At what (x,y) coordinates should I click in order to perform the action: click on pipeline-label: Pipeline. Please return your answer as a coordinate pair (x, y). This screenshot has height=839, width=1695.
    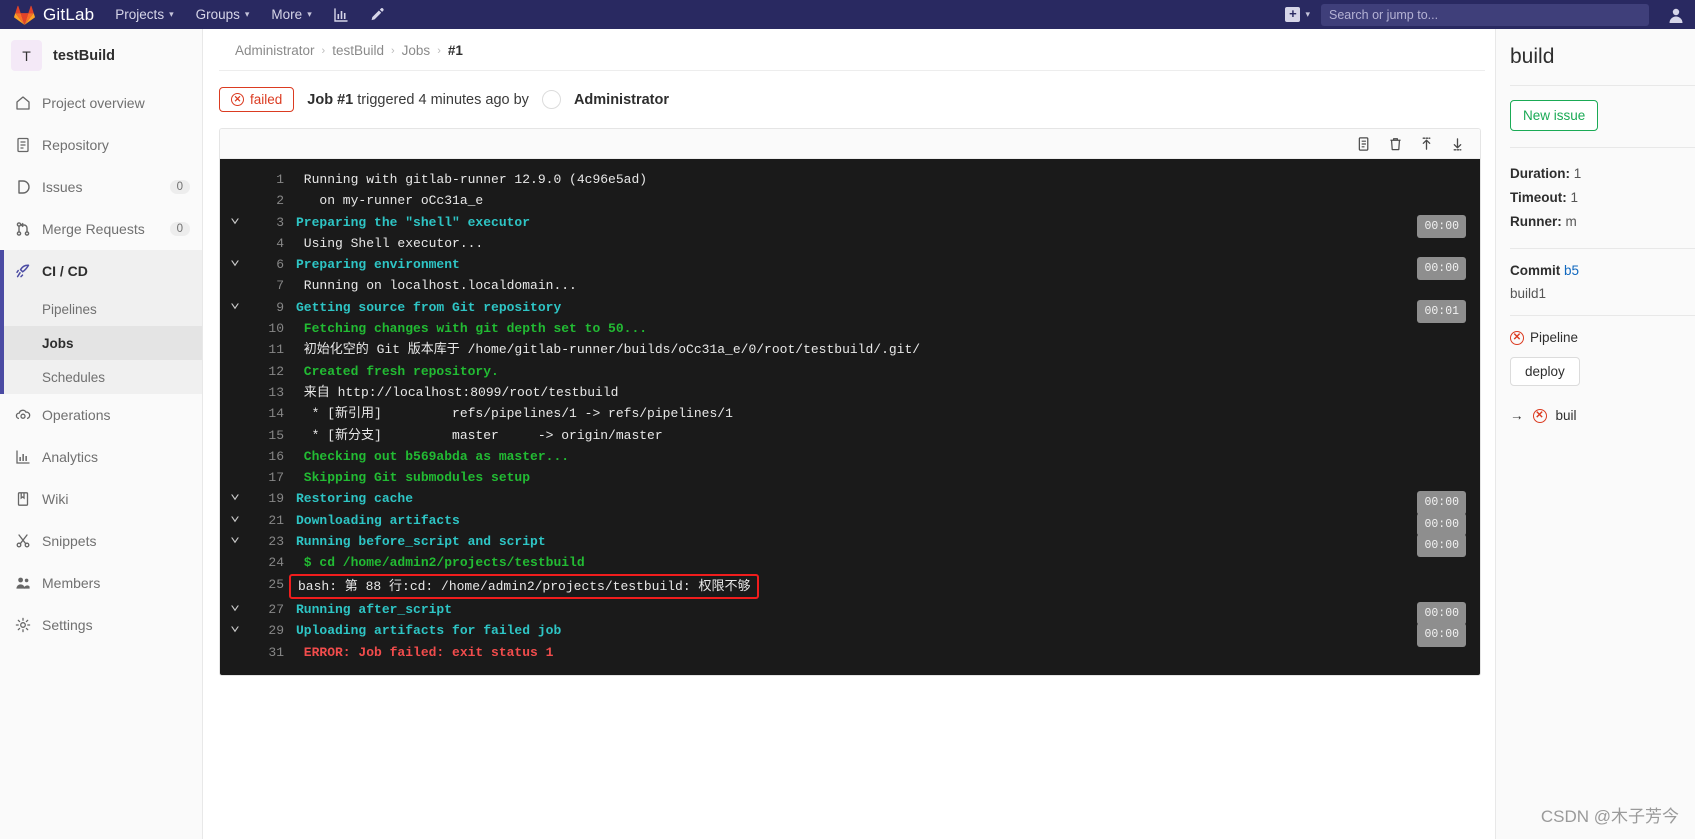
    Looking at the image, I should click on (1554, 337).